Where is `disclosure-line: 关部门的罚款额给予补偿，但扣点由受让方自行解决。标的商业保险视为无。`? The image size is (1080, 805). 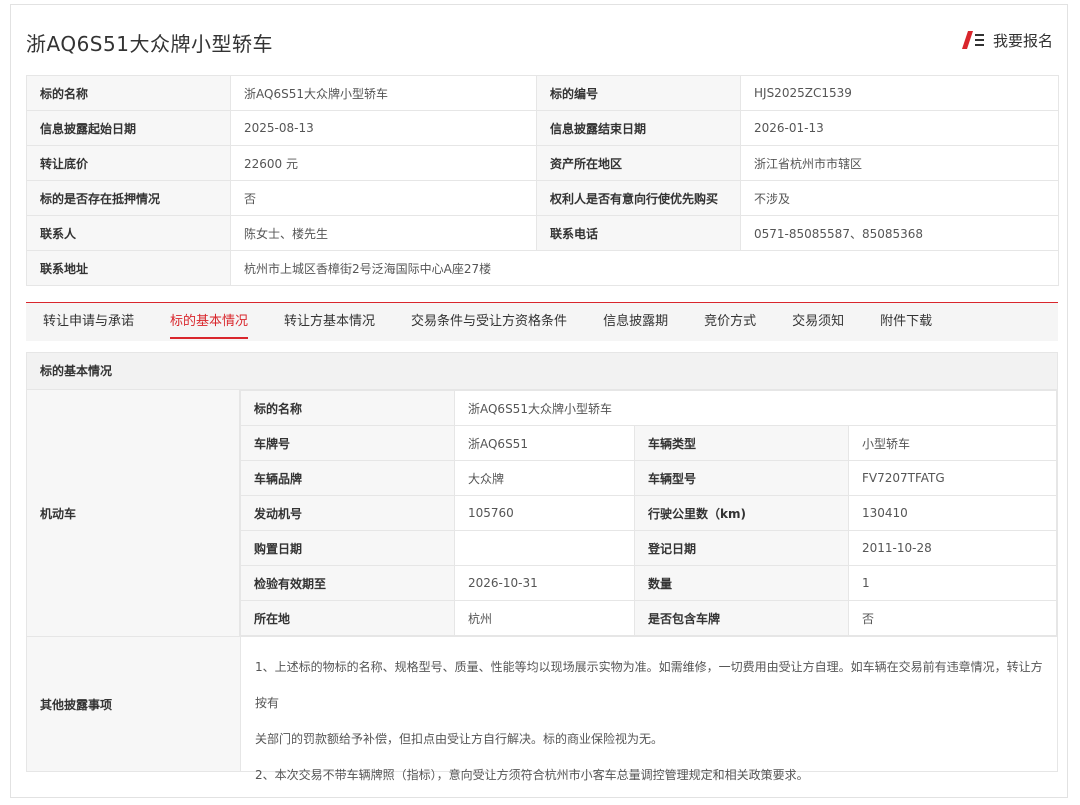 disclosure-line: 关部门的罚款额给予补偿，但扣点由受让方自行解决。标的商业保险视为无。 is located at coordinates (459, 739).